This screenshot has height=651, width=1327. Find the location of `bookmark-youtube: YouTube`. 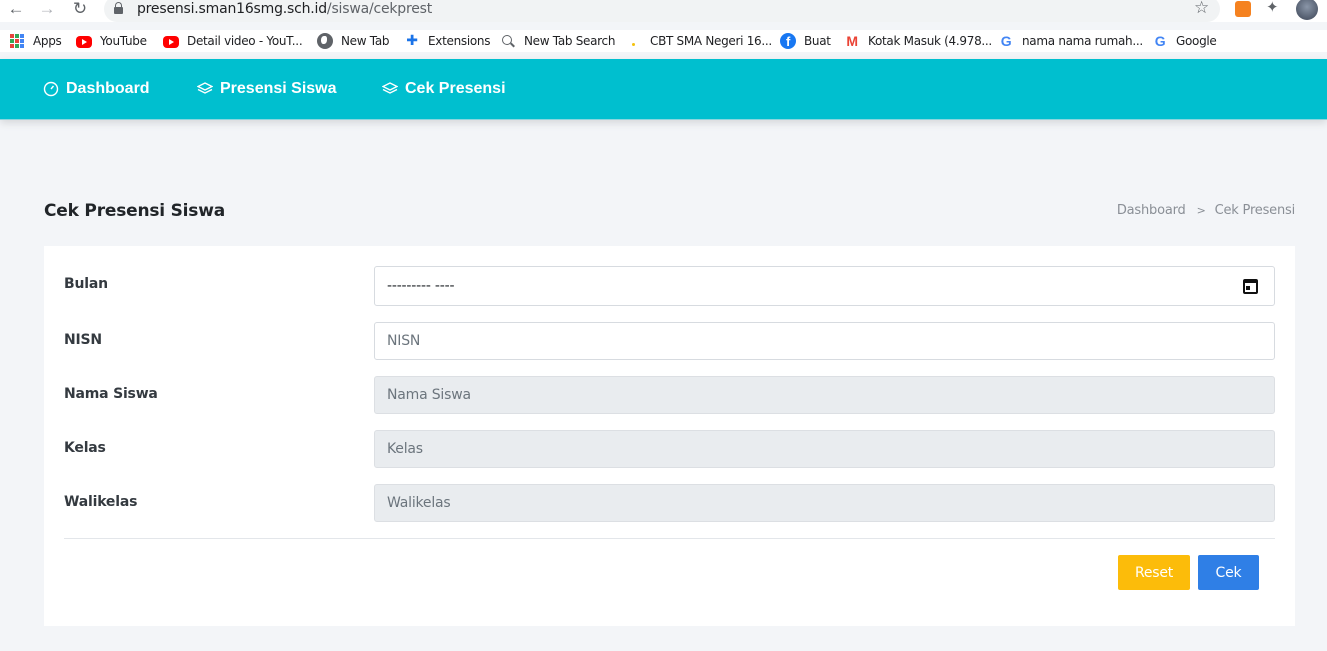

bookmark-youtube: YouTube is located at coordinates (111, 41).